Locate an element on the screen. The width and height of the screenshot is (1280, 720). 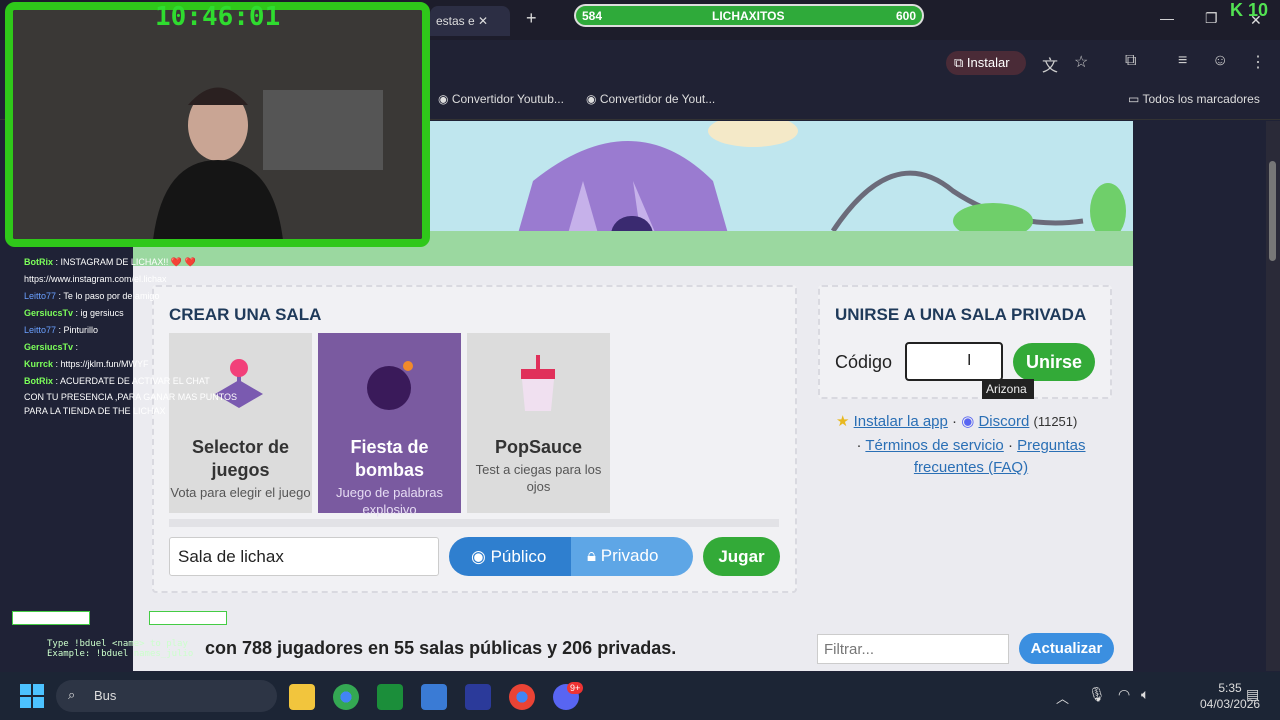
profile-avatar: ☺ is located at coordinates (1220, 61).